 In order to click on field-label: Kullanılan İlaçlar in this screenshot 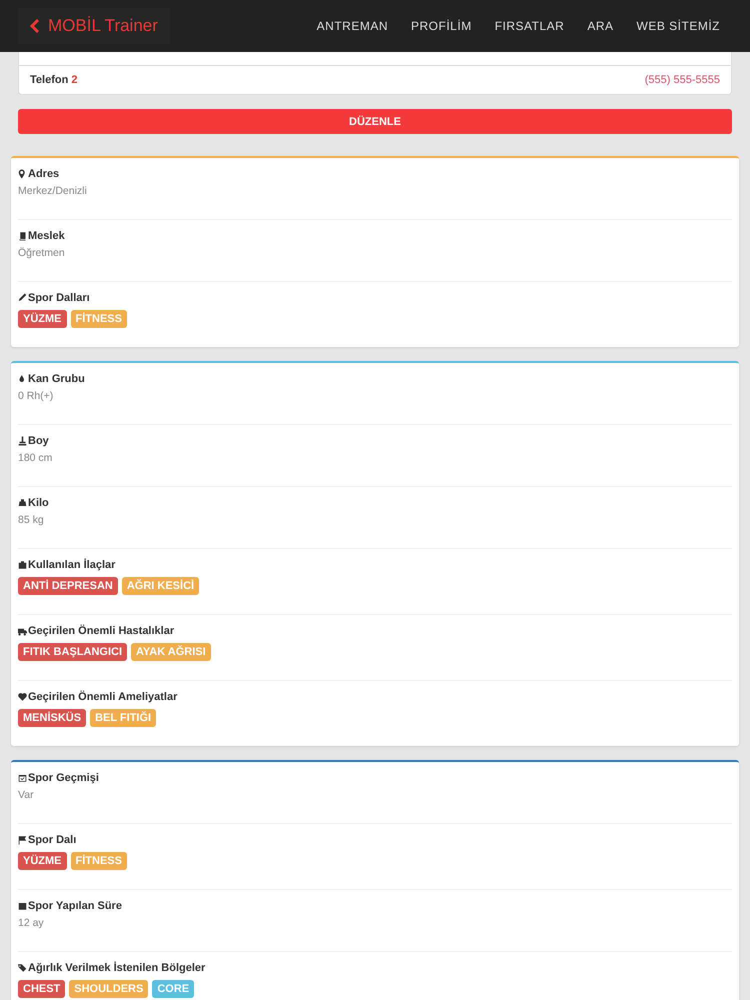, I will do `click(72, 565)`.